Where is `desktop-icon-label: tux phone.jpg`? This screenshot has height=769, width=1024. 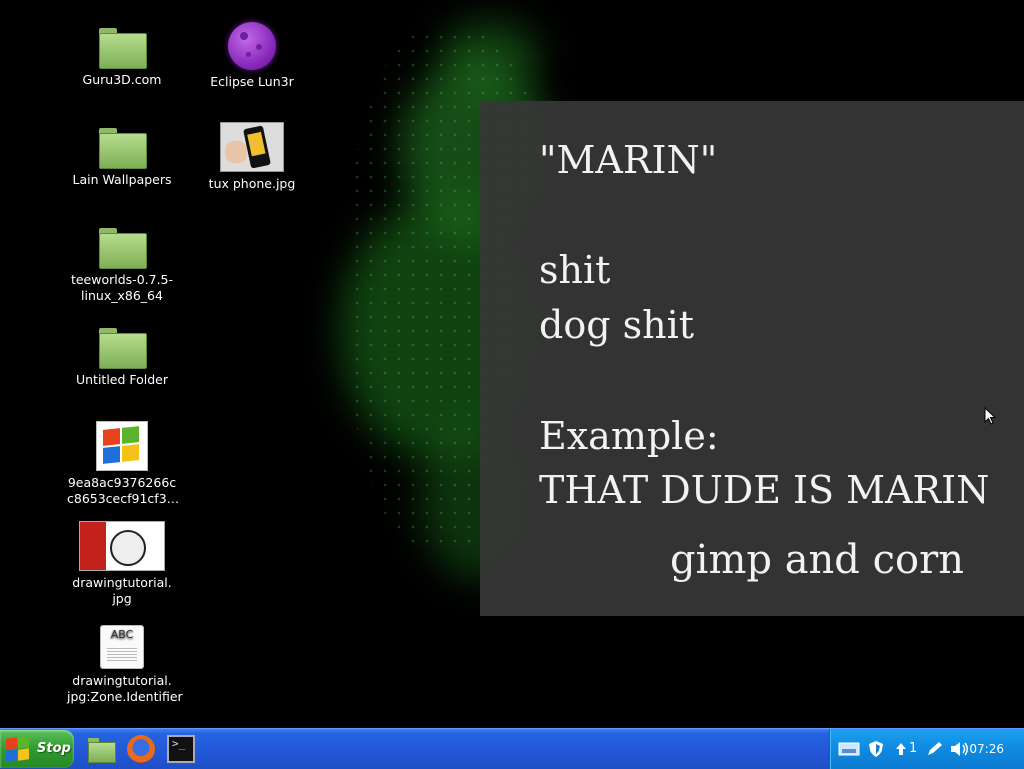
desktop-icon-label: tux phone.jpg is located at coordinates (252, 183).